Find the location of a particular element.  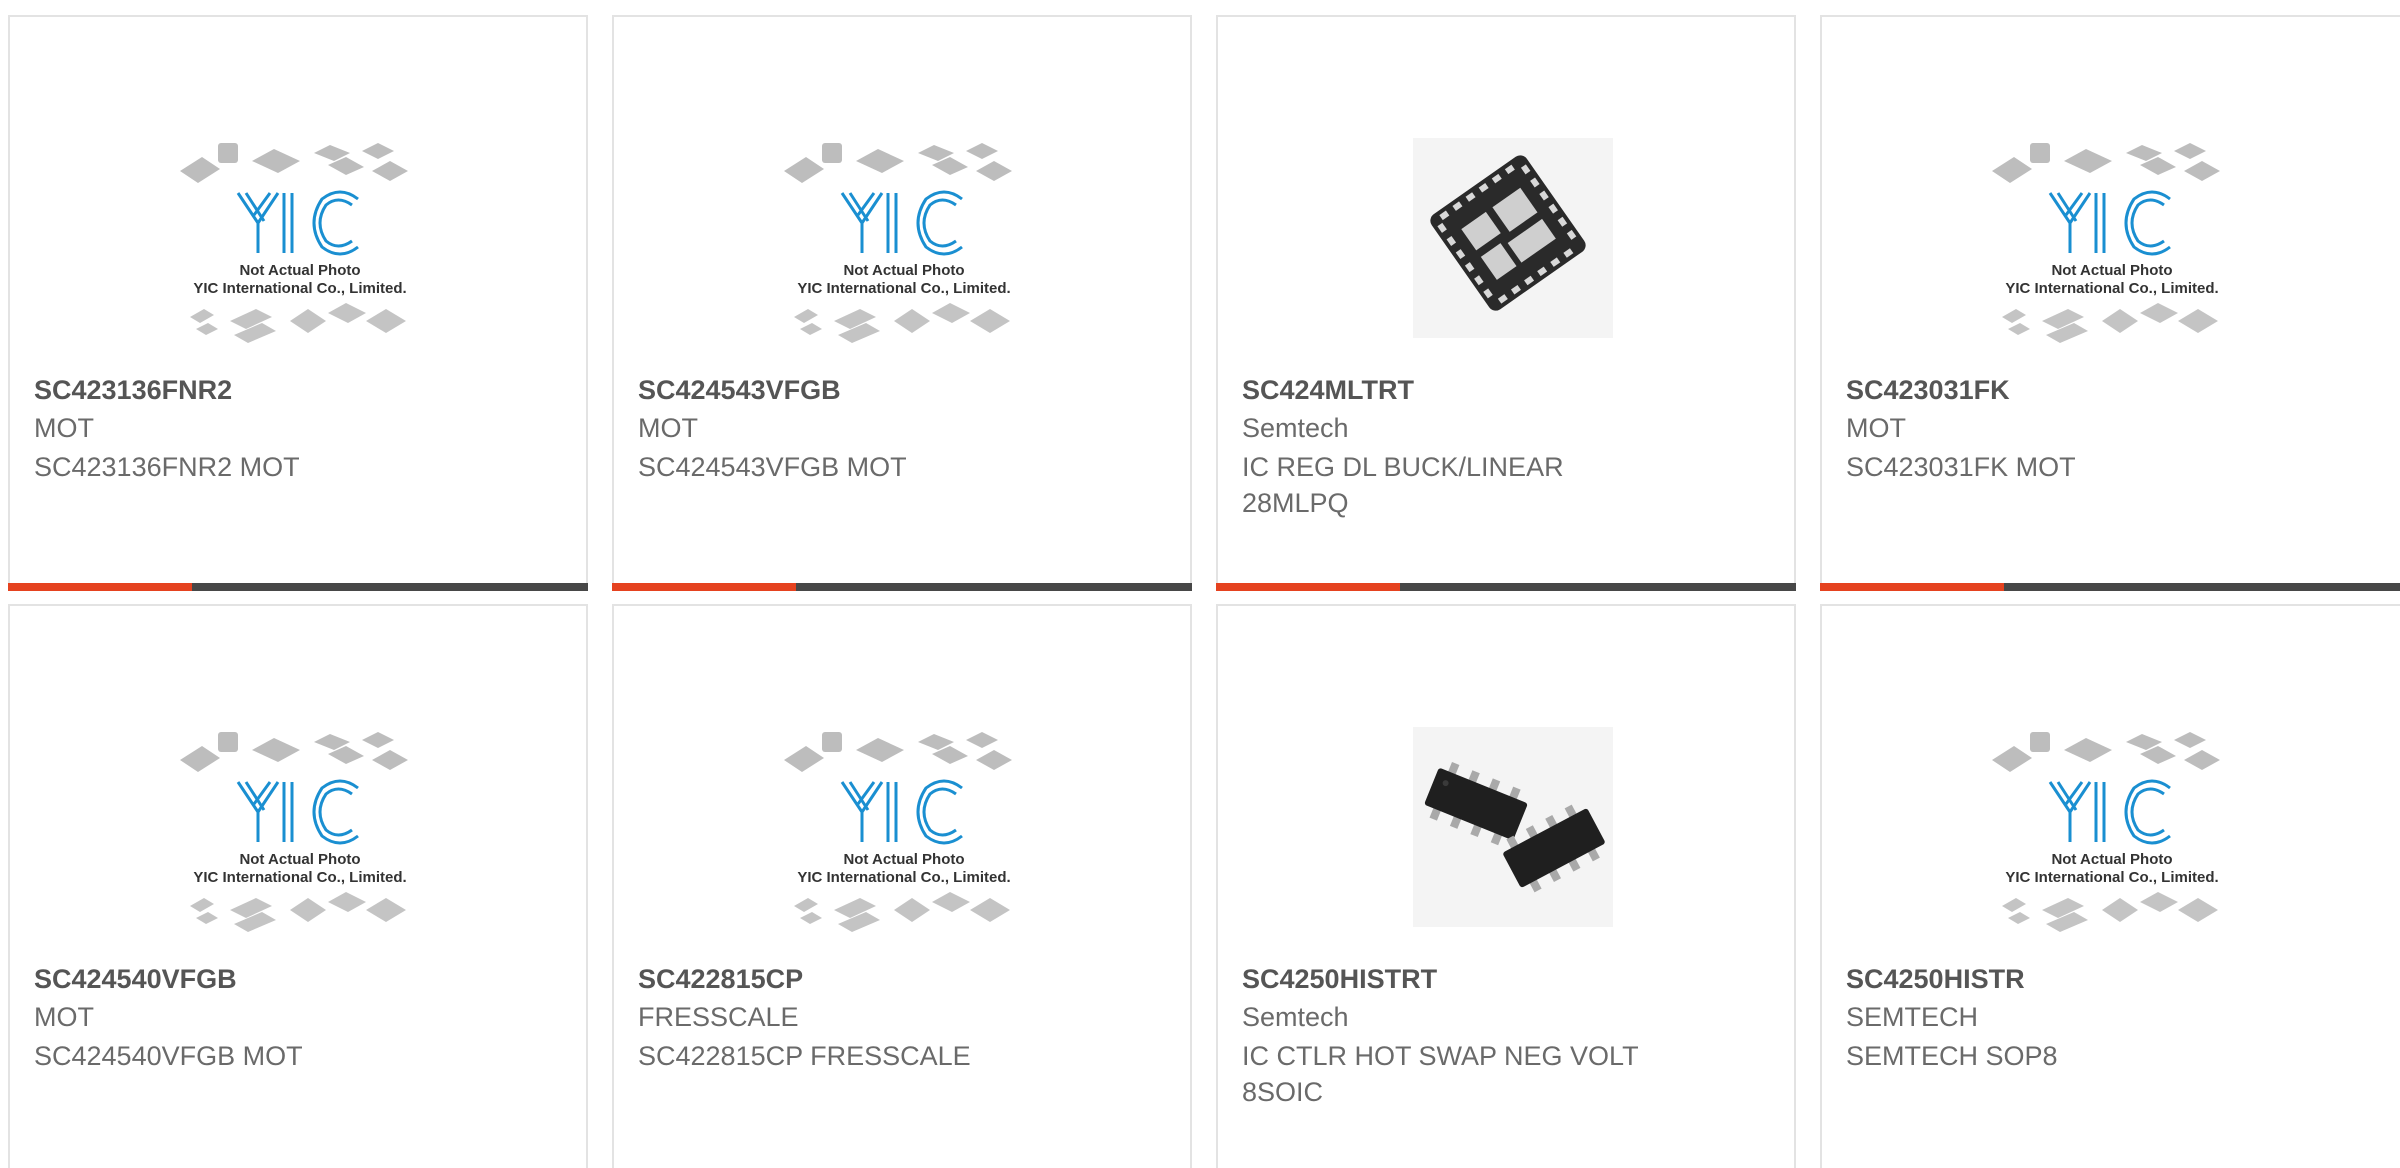

product-brand: FRESSCALE is located at coordinates (718, 1017).